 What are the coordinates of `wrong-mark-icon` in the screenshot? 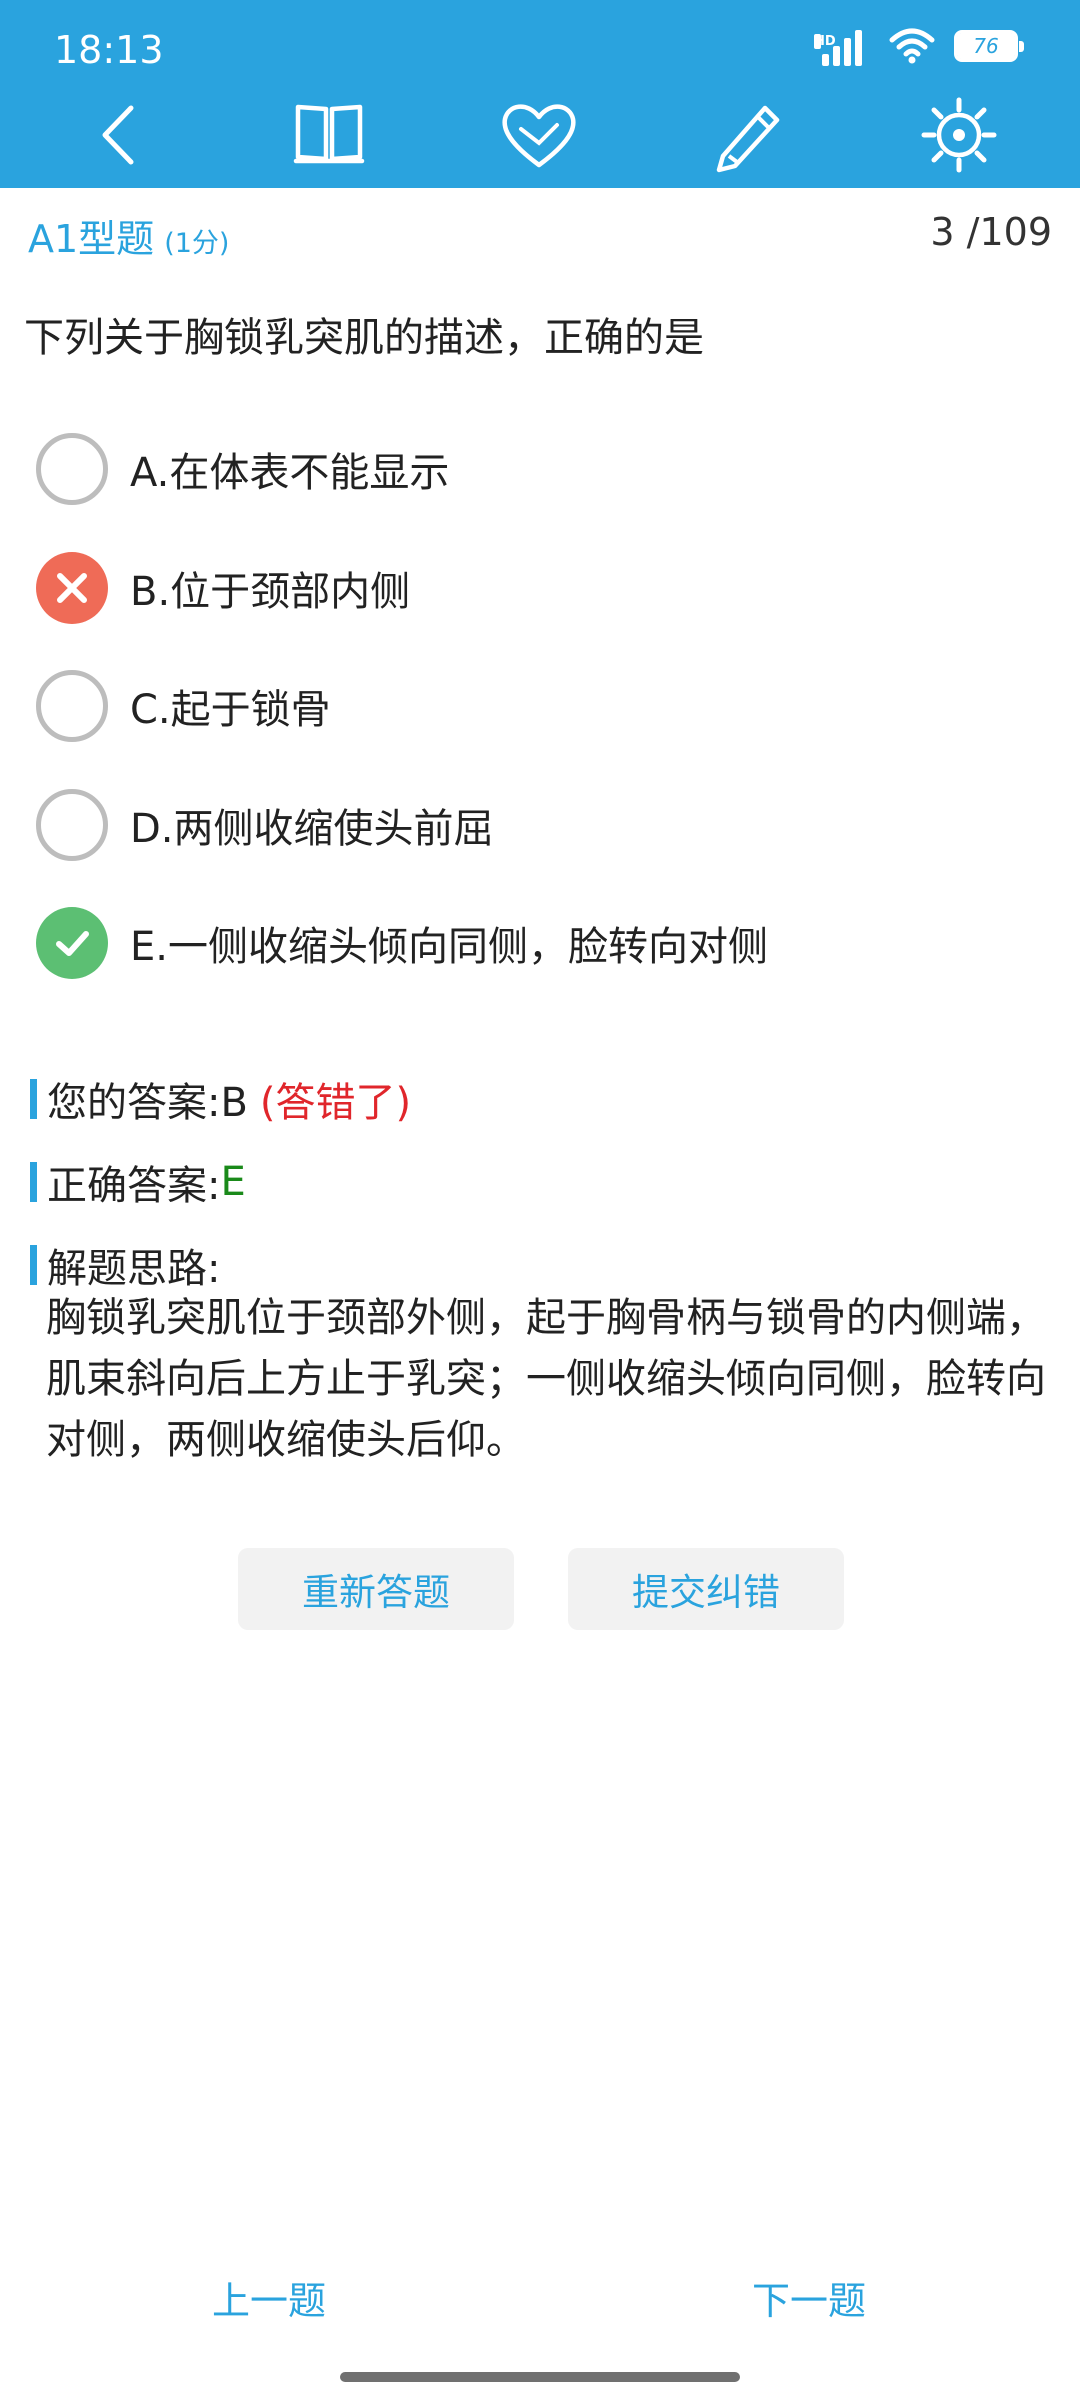 It's located at (72, 588).